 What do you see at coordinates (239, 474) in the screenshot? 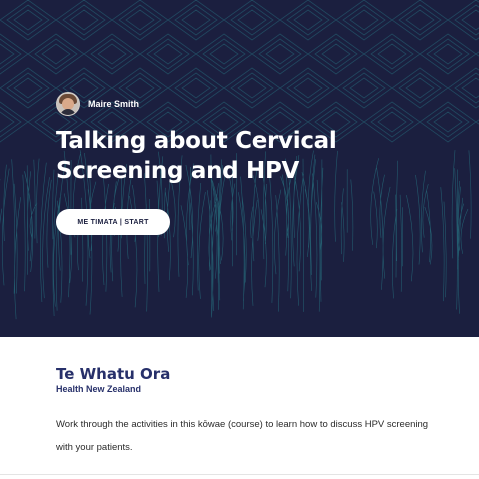
I see `divider` at bounding box center [239, 474].